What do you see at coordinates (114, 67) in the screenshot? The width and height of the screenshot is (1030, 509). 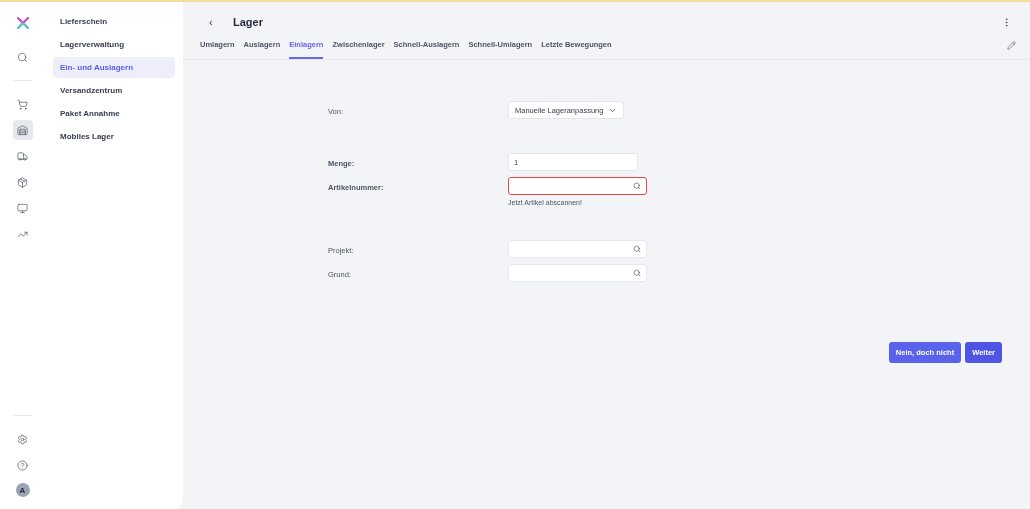 I see `submenu-item: Ein- und Auslagern` at bounding box center [114, 67].